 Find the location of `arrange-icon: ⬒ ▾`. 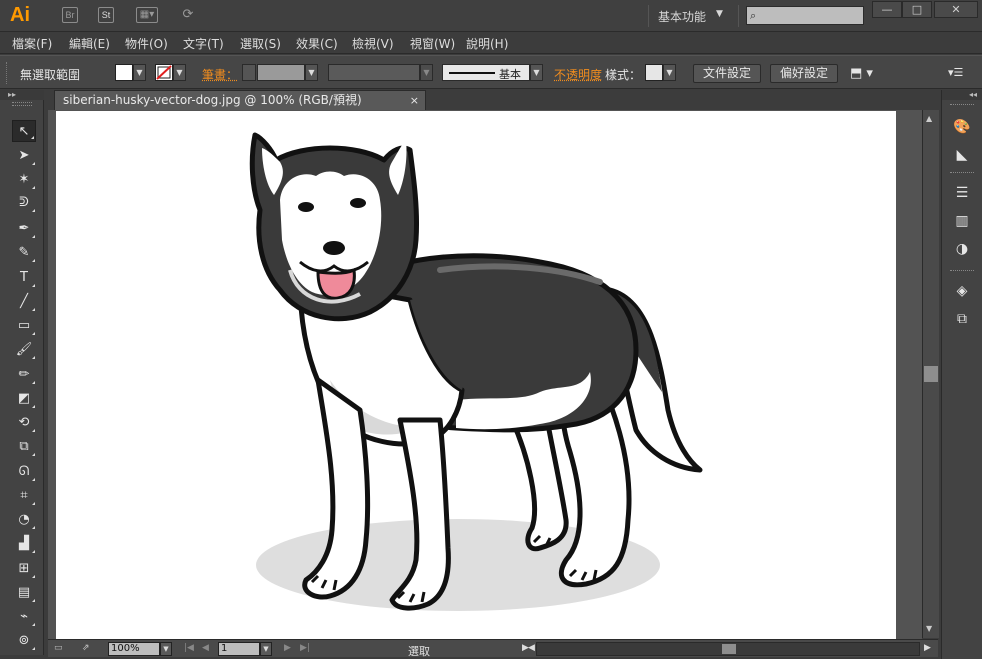

arrange-icon: ⬒ ▾ is located at coordinates (861, 73).